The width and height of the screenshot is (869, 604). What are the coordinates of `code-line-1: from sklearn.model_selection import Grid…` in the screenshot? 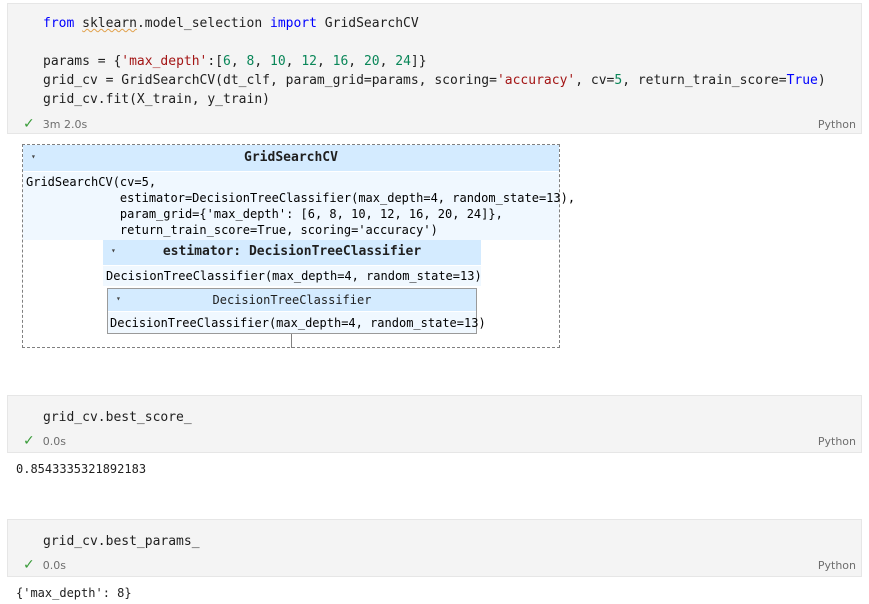 It's located at (231, 23).